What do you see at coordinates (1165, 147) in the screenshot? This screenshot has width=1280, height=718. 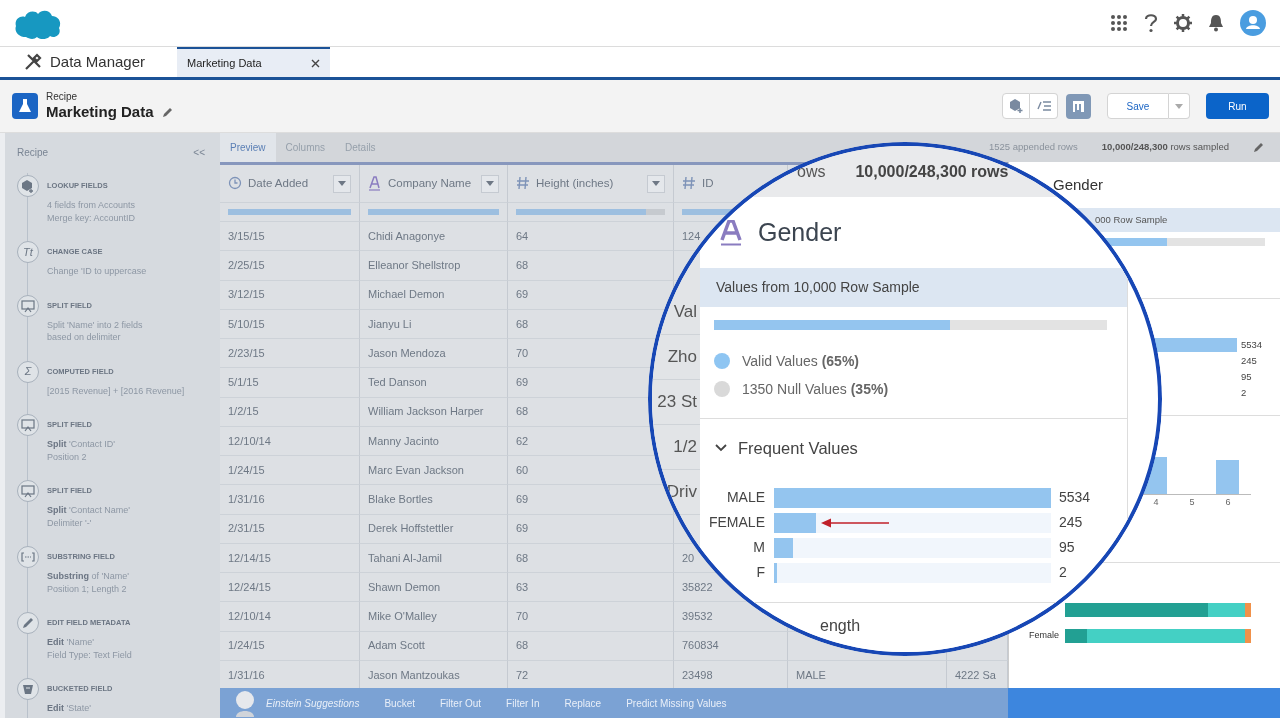 I see `sampled-rows-text: 10,000/248,300 rows sampled` at bounding box center [1165, 147].